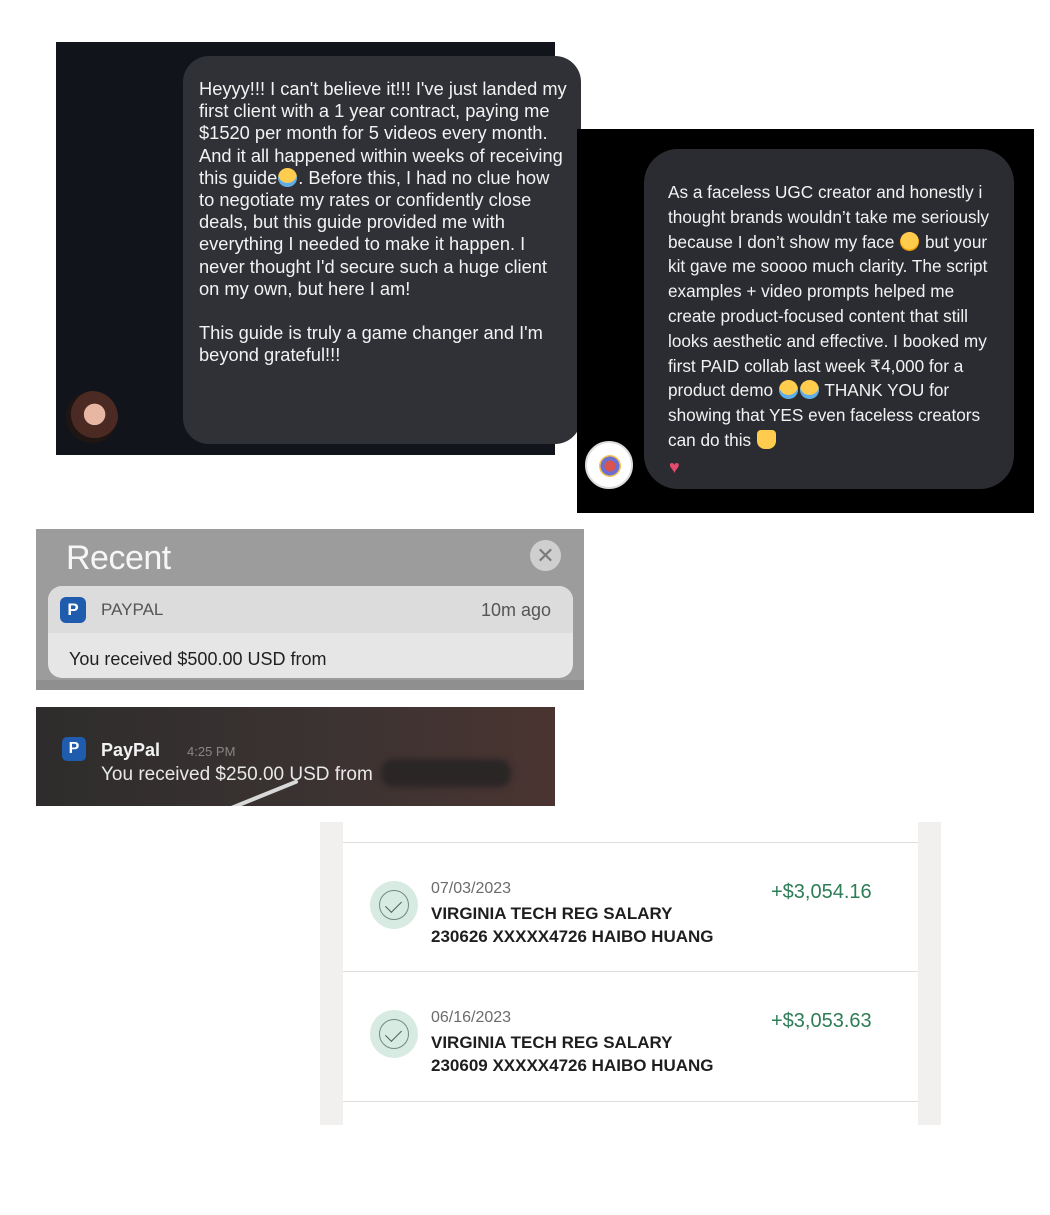 This screenshot has height=1215, width=1050. Describe the element at coordinates (132, 609) in the screenshot. I see `notification-app-name: PAYPAL` at that location.